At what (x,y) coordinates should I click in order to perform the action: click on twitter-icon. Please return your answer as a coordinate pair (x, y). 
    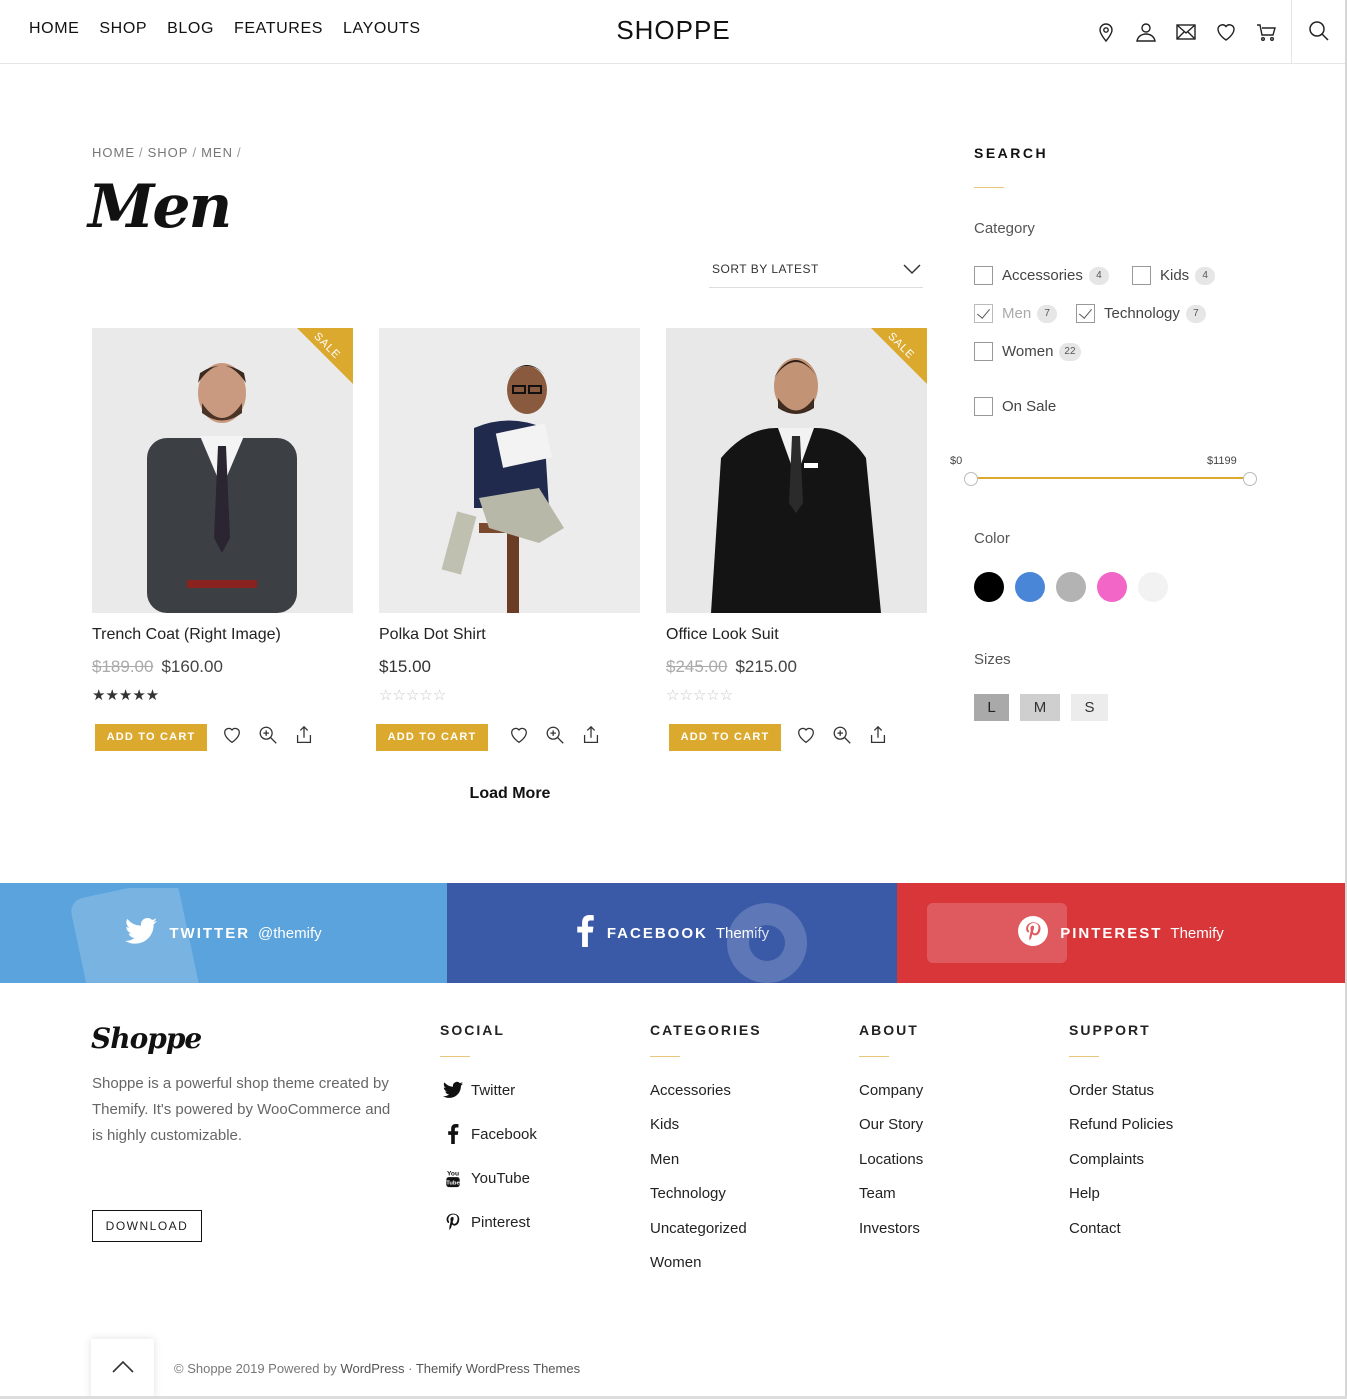
    Looking at the image, I should click on (453, 1089).